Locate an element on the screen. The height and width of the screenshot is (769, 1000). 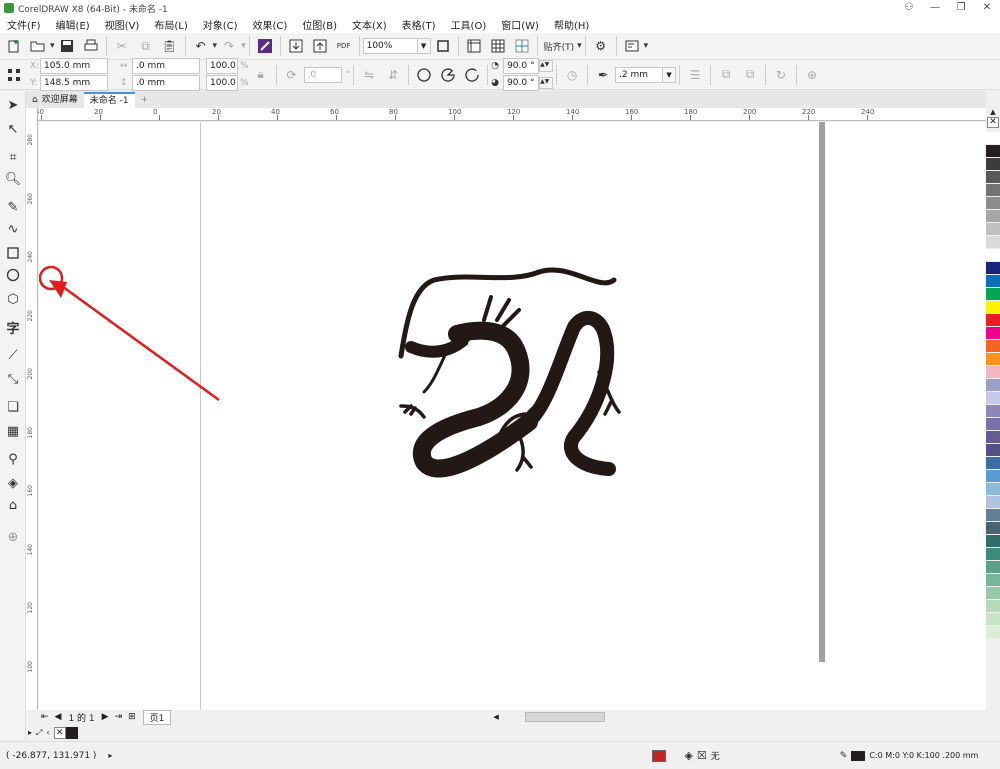
user-icon: ⚇ is located at coordinates (909, 8).